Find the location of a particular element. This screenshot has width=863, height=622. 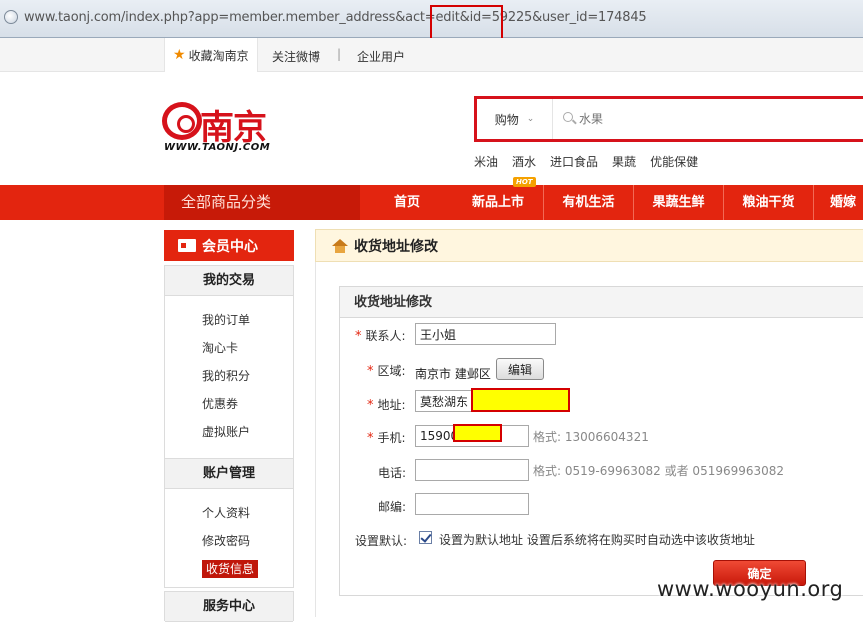

region-label: * 区域: is located at coordinates (386, 370).